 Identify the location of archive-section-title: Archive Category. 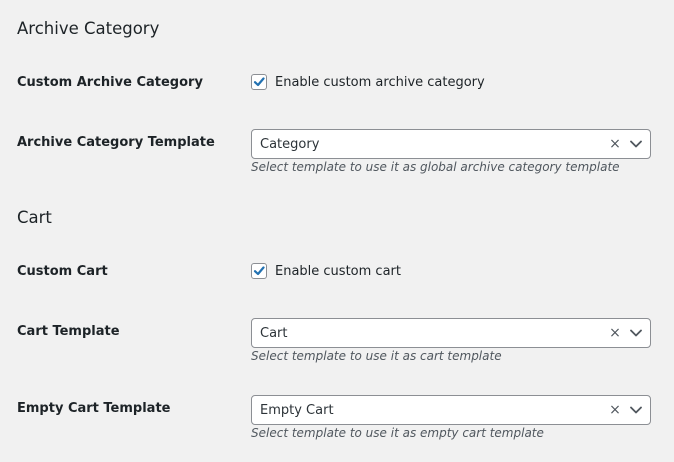
(88, 28).